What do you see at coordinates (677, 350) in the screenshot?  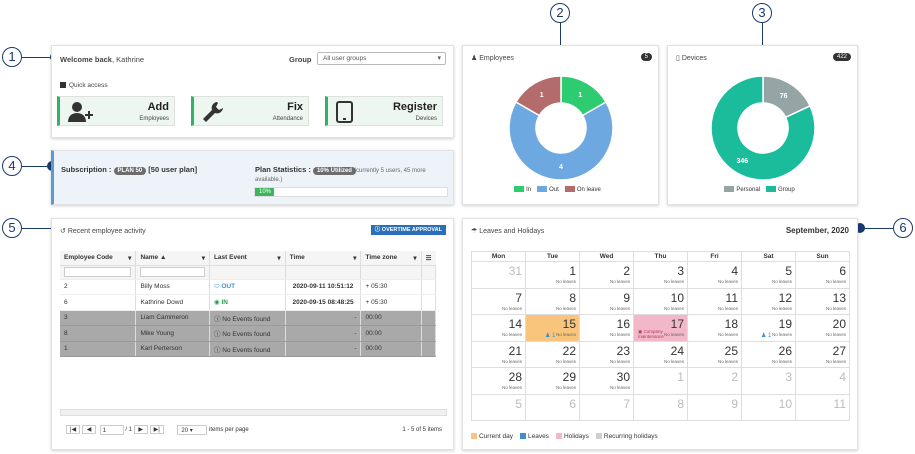 I see `day-number: 24` at bounding box center [677, 350].